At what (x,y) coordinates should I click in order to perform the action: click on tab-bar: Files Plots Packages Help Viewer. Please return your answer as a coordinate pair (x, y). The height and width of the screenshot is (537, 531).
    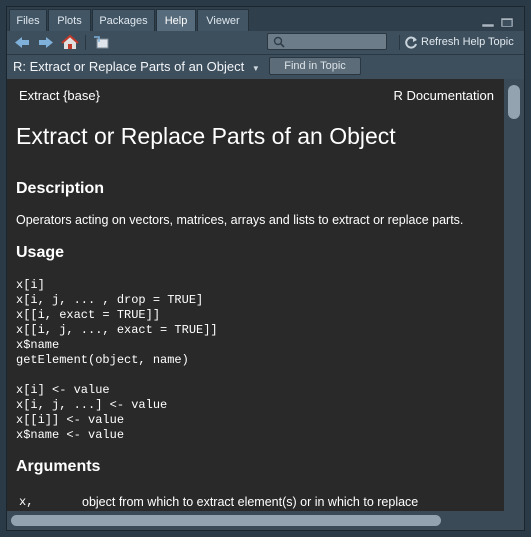
    Looking at the image, I should click on (265, 19).